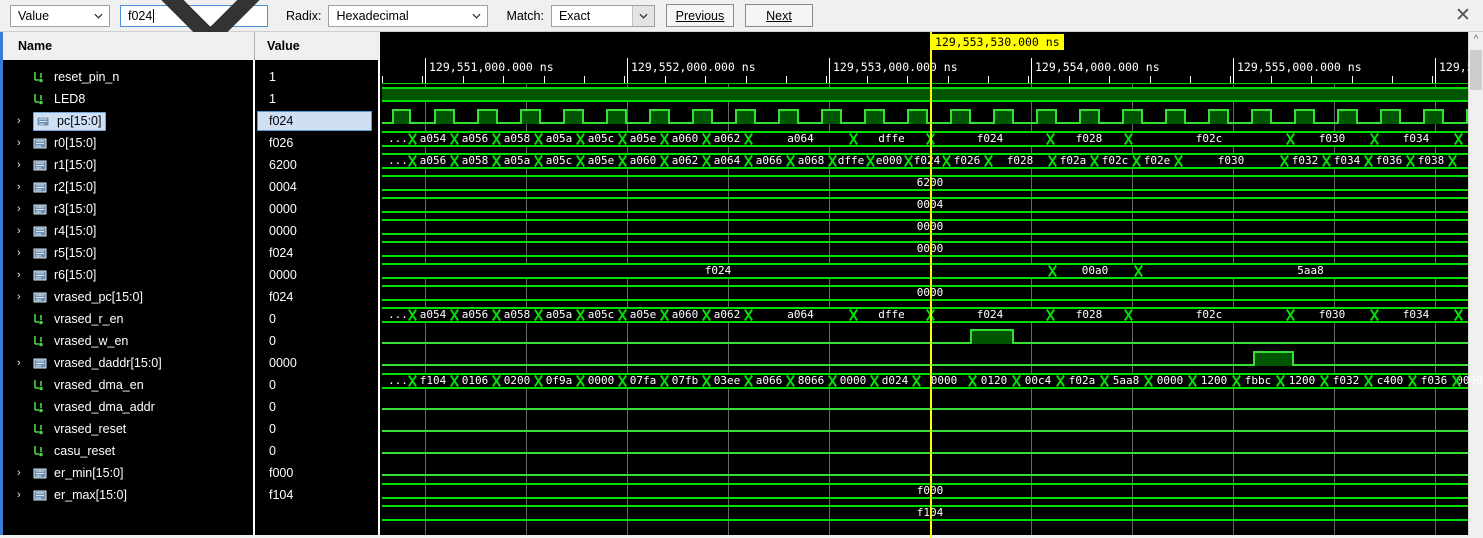 This screenshot has height=538, width=1483. I want to click on next-button: Next, so click(778, 15).